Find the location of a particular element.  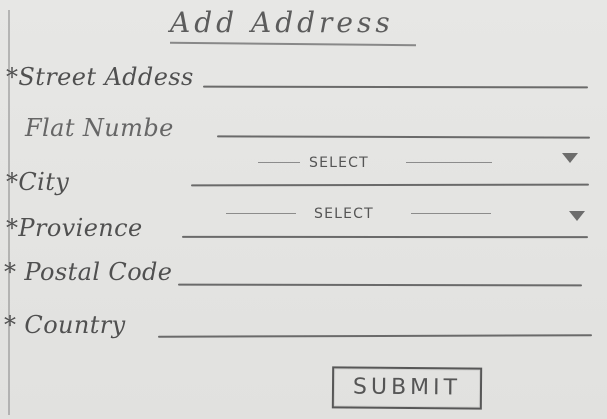

postal-code-input is located at coordinates (380, 282).